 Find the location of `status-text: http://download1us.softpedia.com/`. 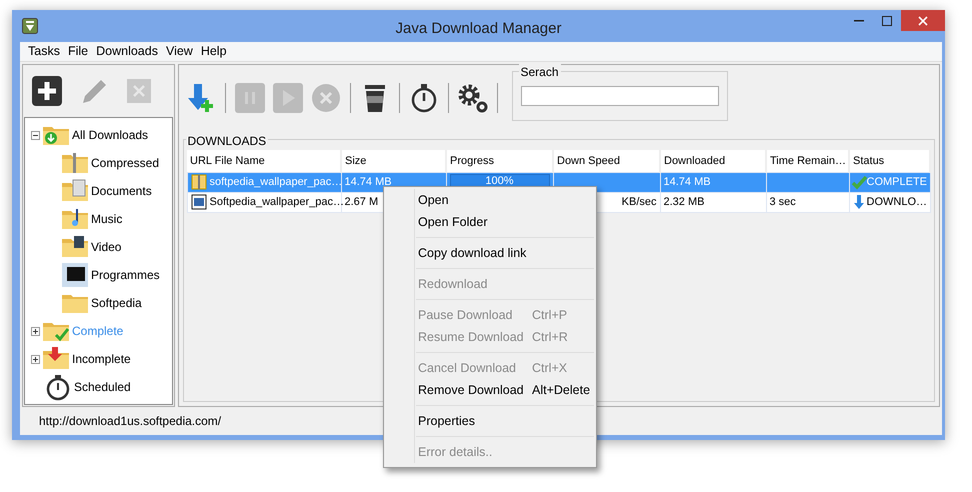

status-text: http://download1us.softpedia.com/ is located at coordinates (130, 421).